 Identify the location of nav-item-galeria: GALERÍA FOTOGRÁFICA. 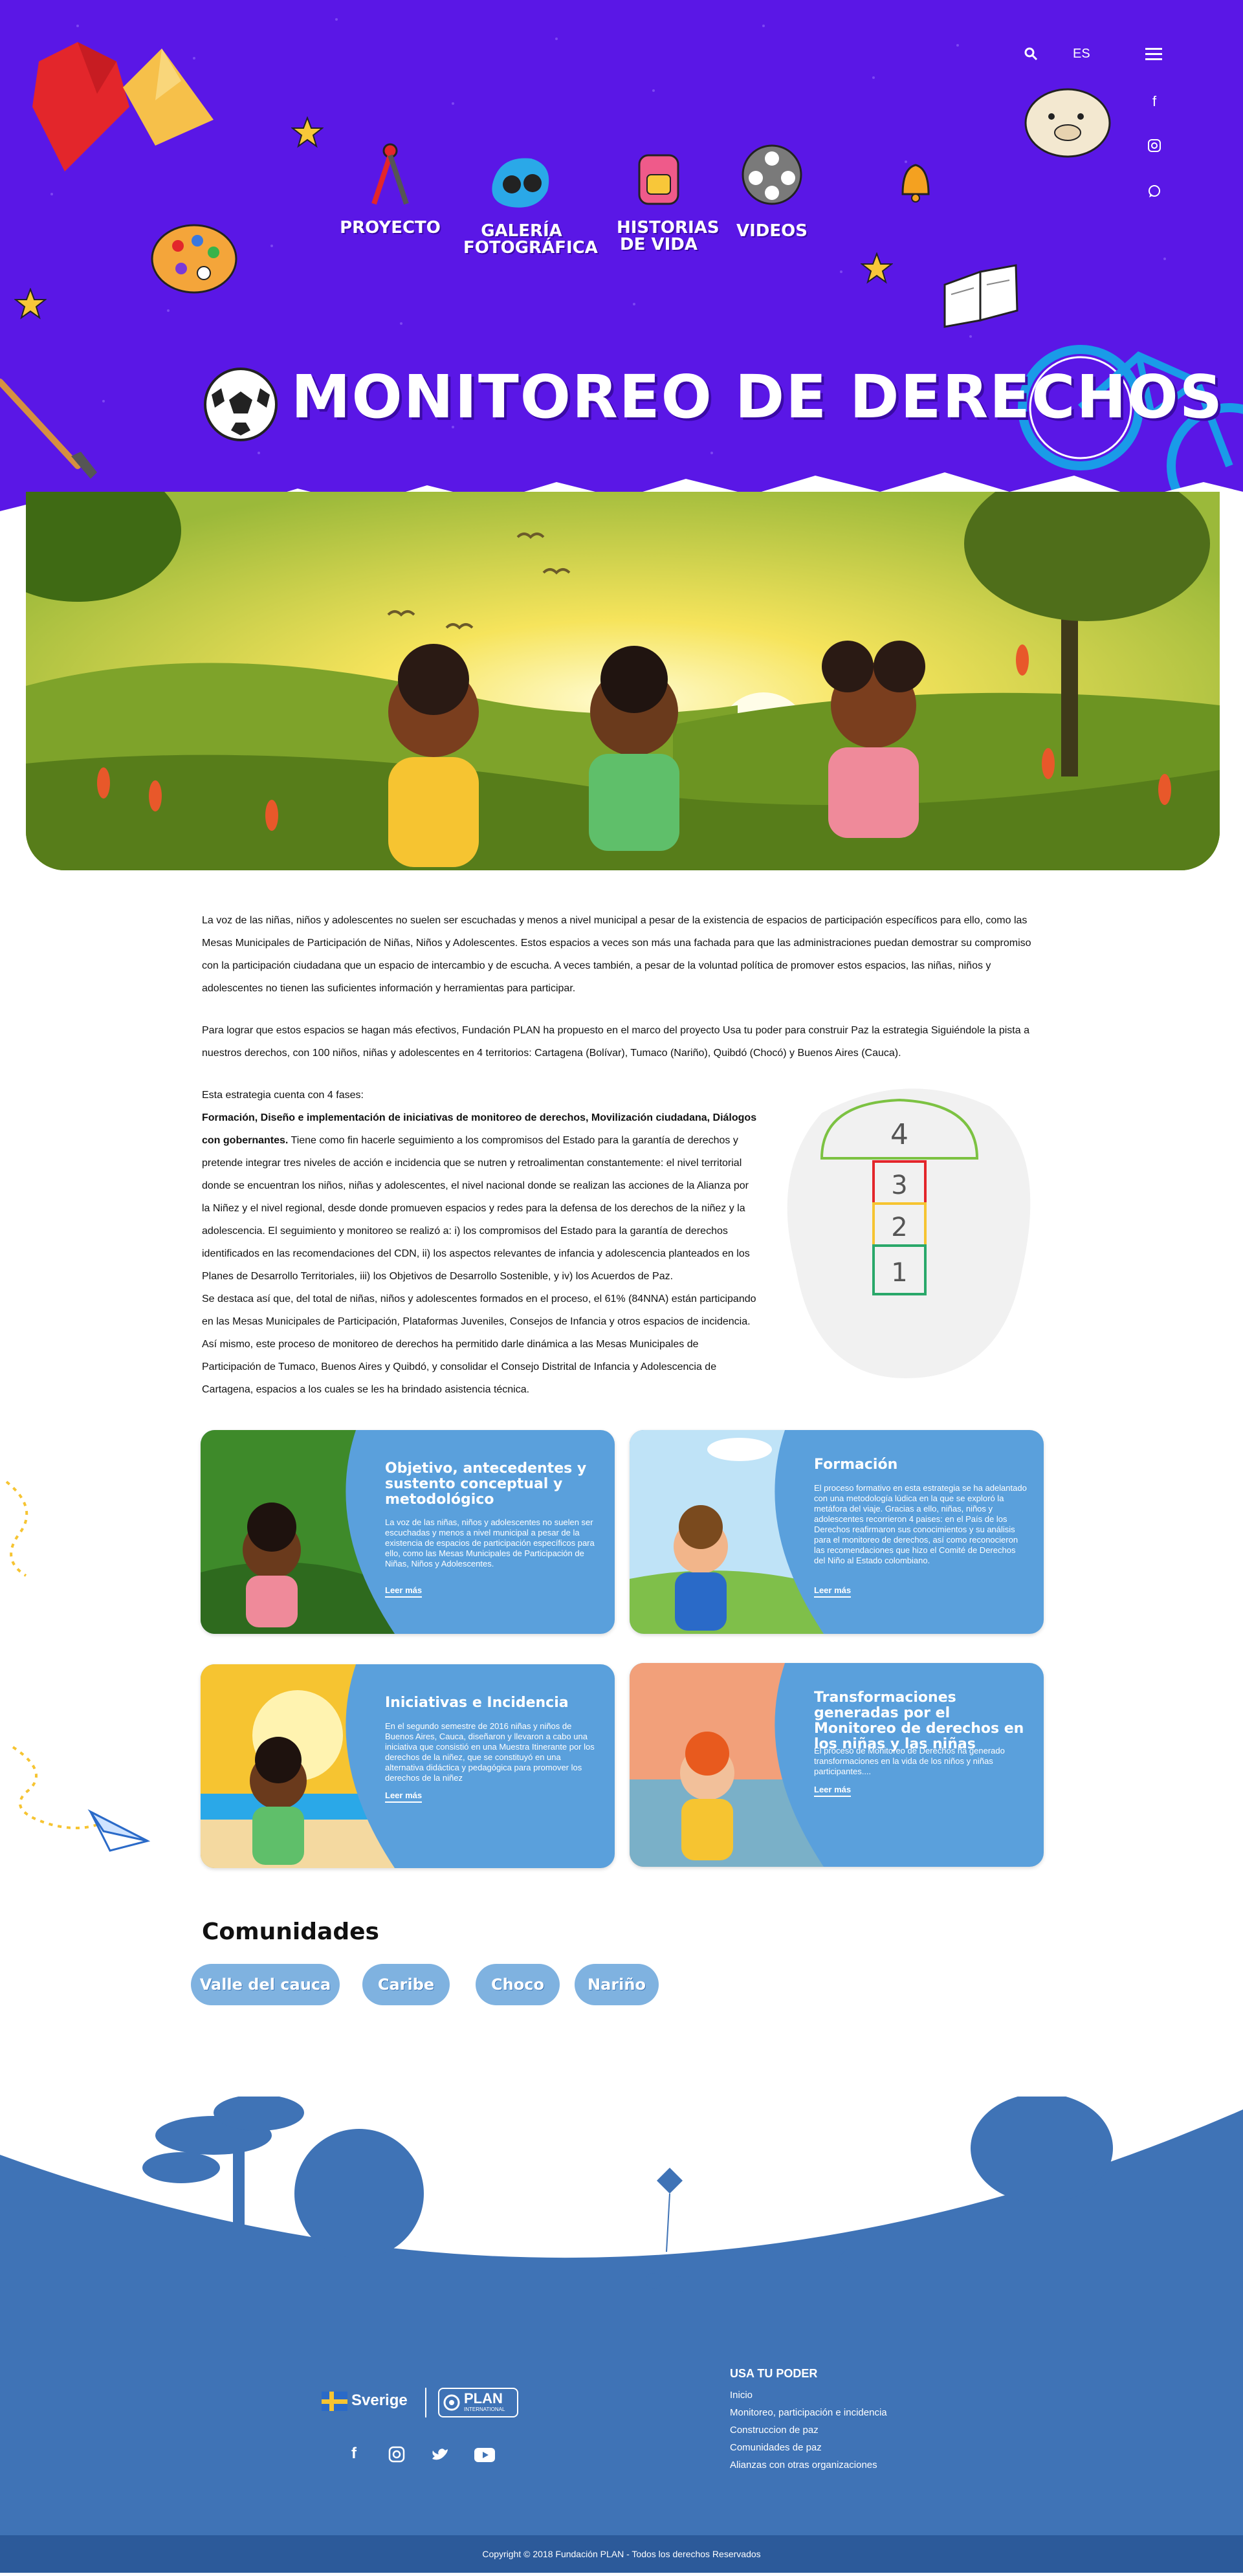
(527, 205).